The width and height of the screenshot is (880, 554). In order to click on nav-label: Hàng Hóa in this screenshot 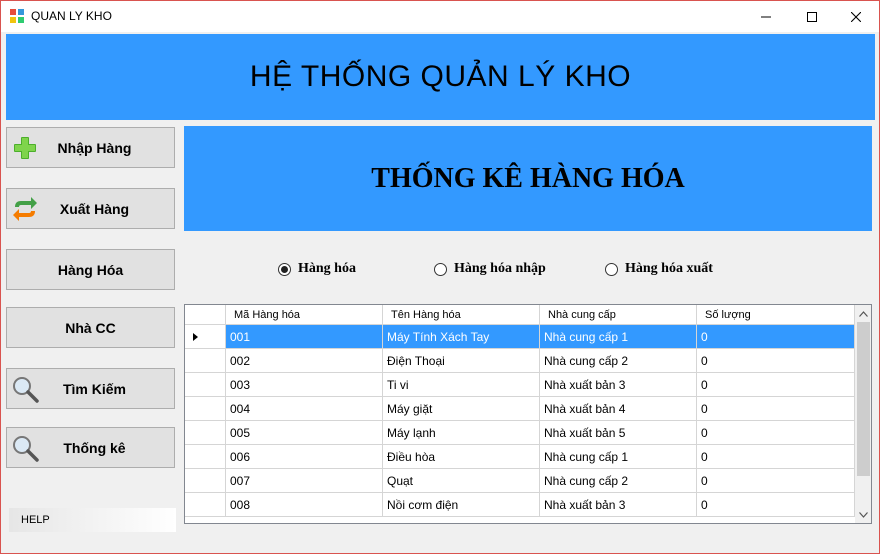, I will do `click(90, 269)`.